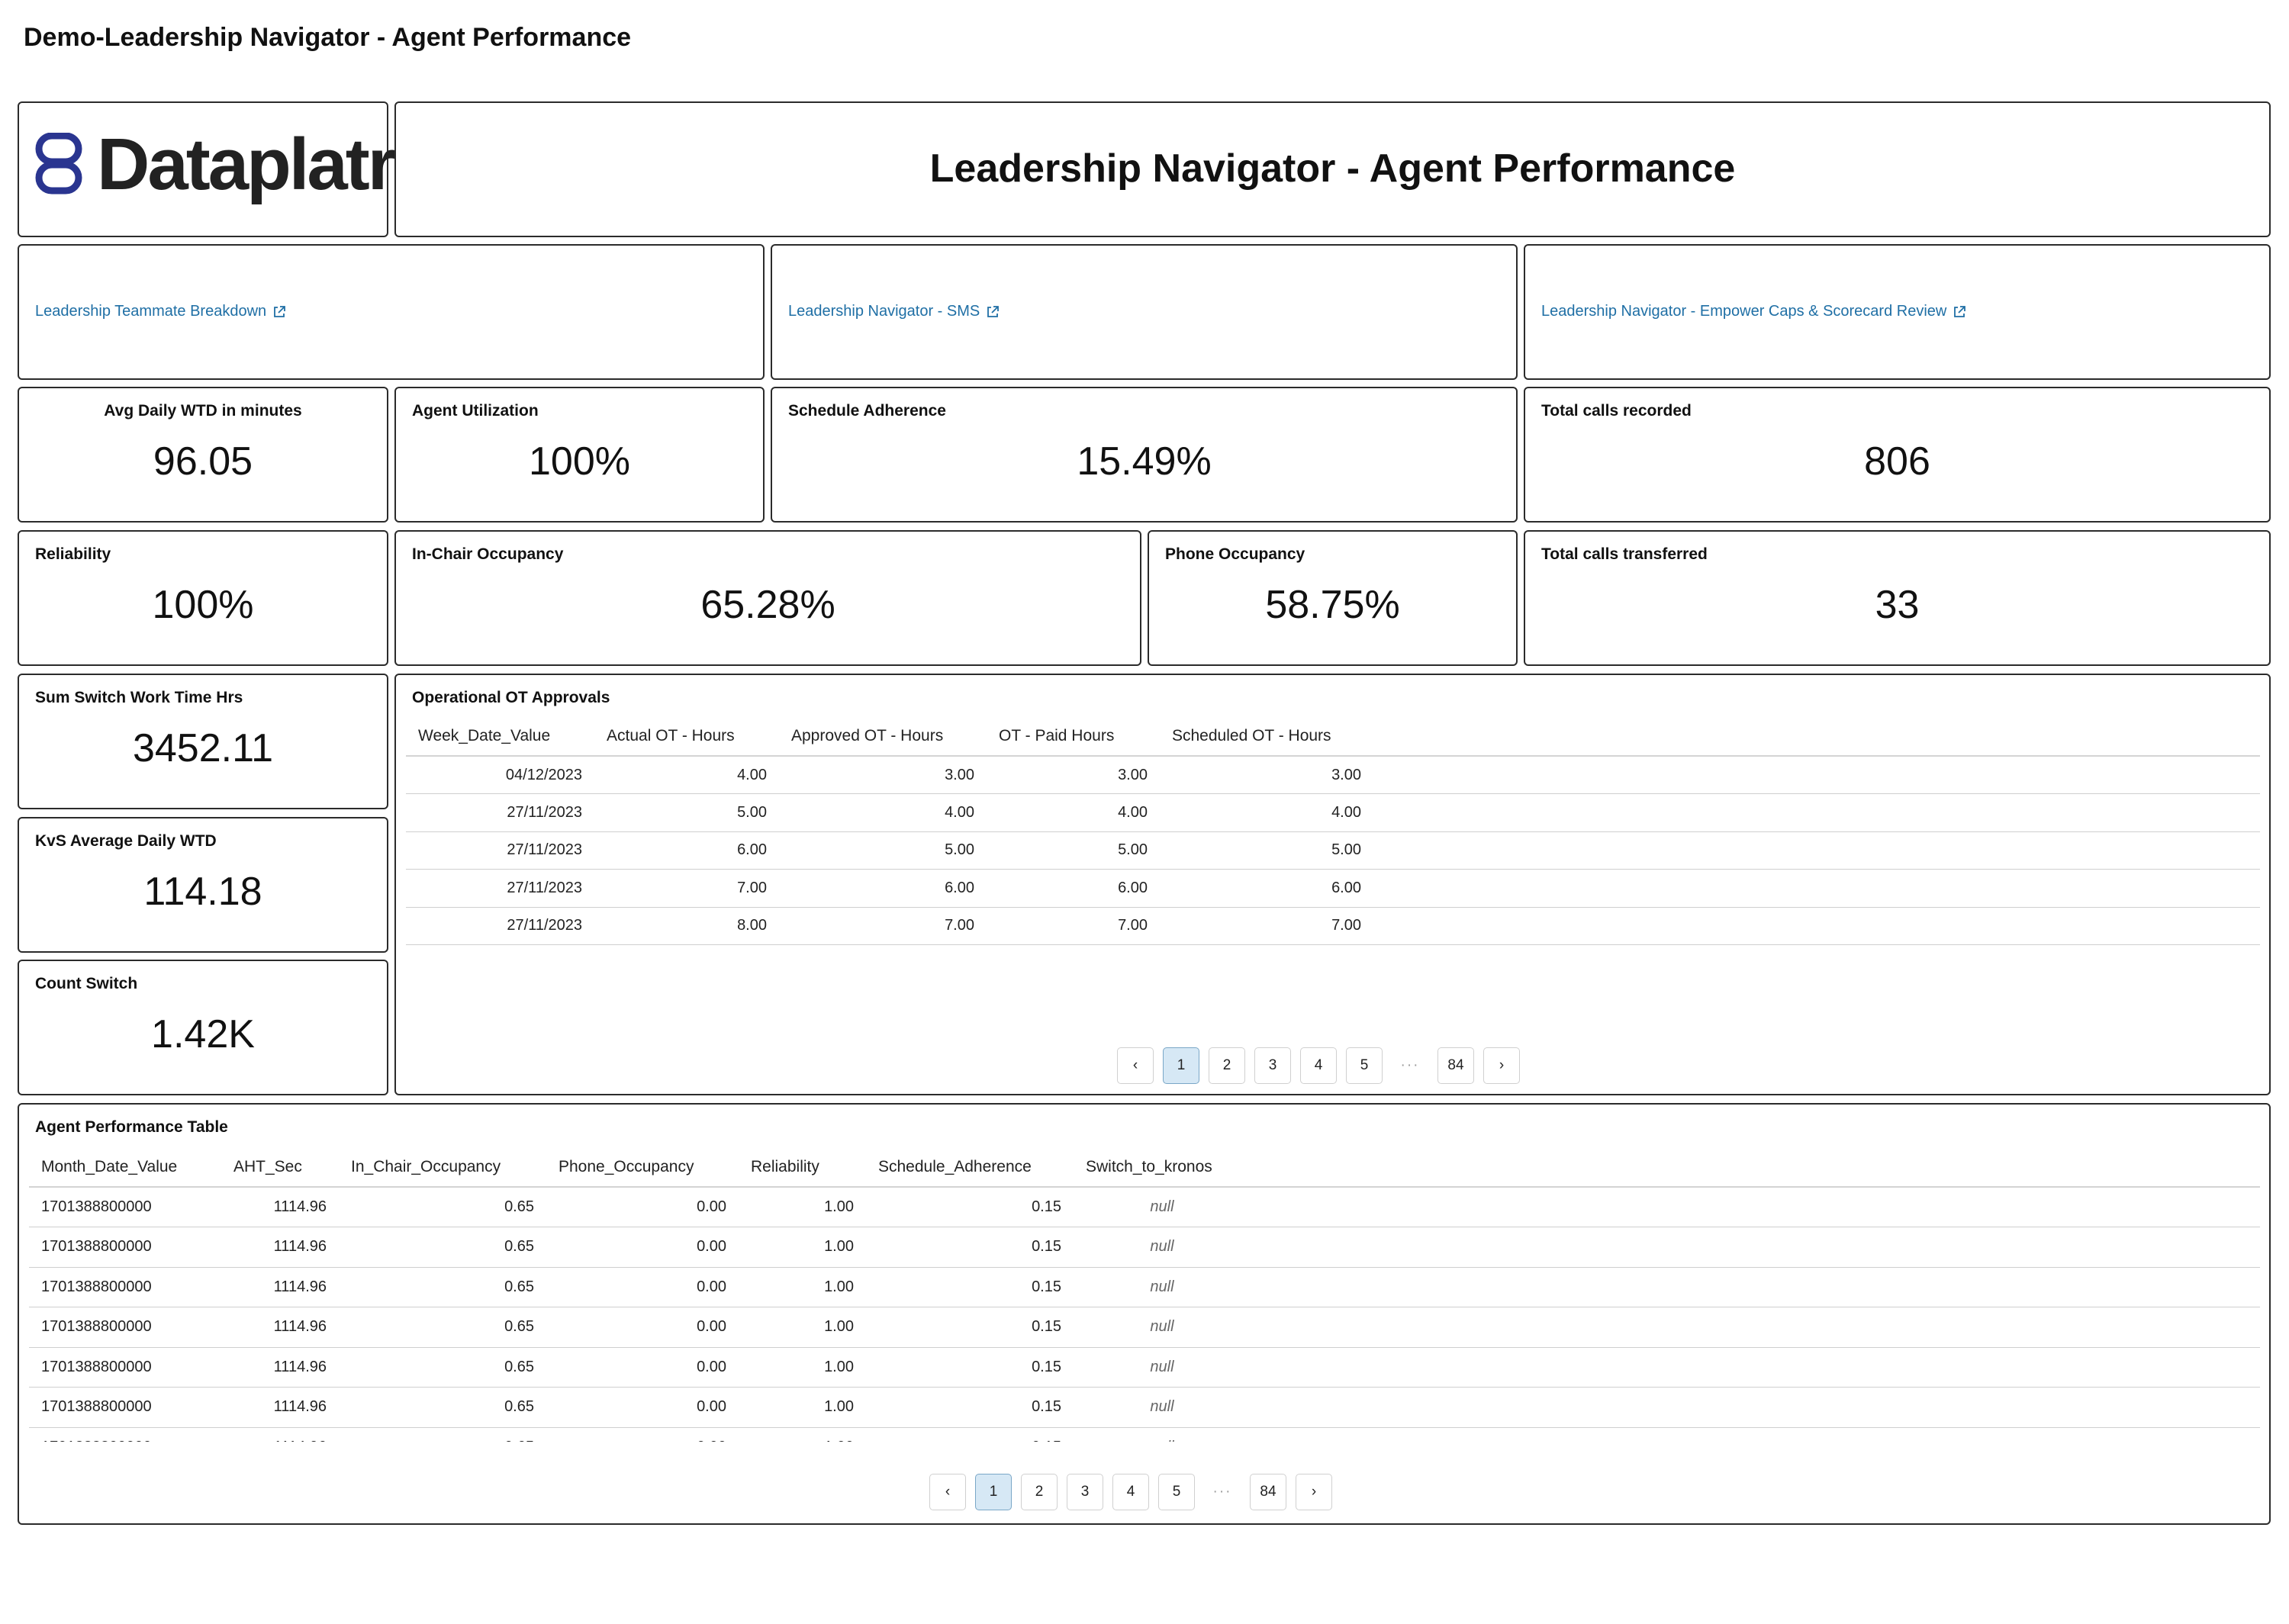 This screenshot has width=2289, height=1624. What do you see at coordinates (1617, 411) in the screenshot?
I see `metric-label: Total calls recorded` at bounding box center [1617, 411].